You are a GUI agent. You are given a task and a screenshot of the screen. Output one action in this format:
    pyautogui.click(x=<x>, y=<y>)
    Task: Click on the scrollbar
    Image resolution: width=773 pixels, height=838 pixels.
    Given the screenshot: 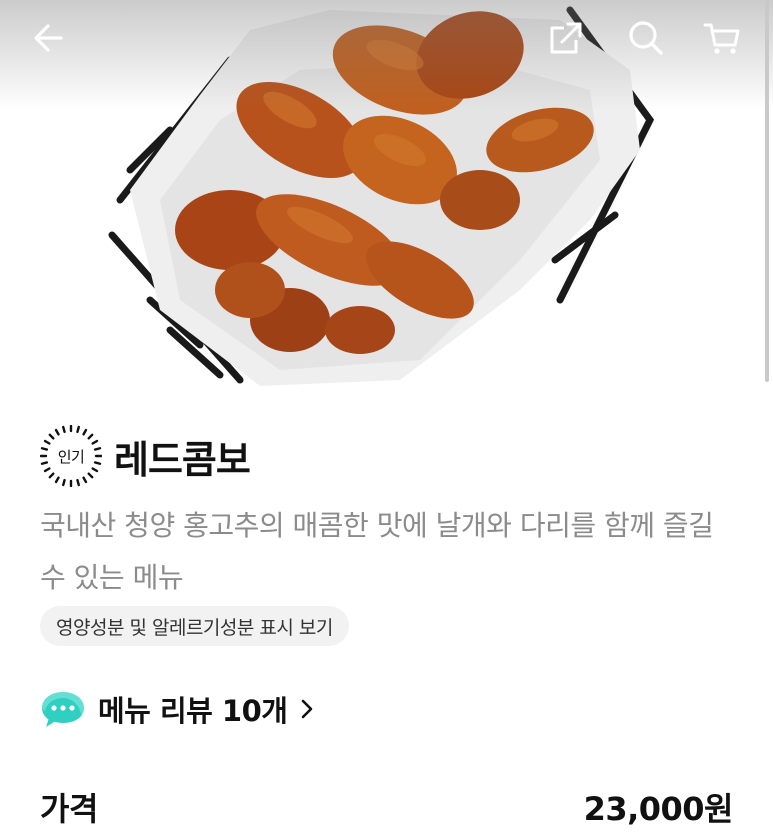 What is the action you would take?
    pyautogui.click(x=767, y=191)
    